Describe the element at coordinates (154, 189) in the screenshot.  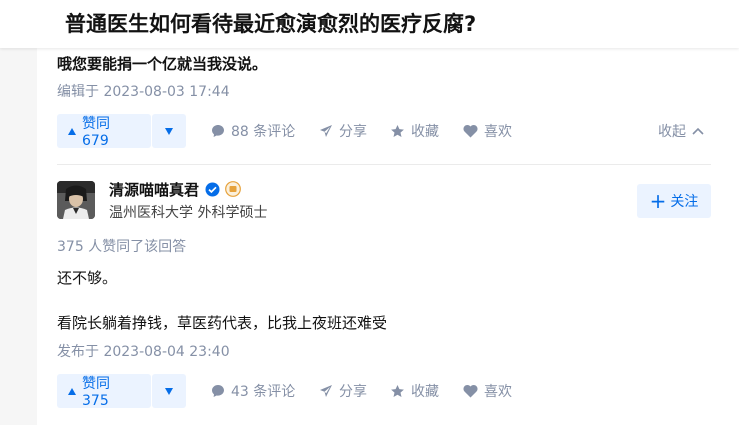
I see `author-name: 清源喵喵真君` at that location.